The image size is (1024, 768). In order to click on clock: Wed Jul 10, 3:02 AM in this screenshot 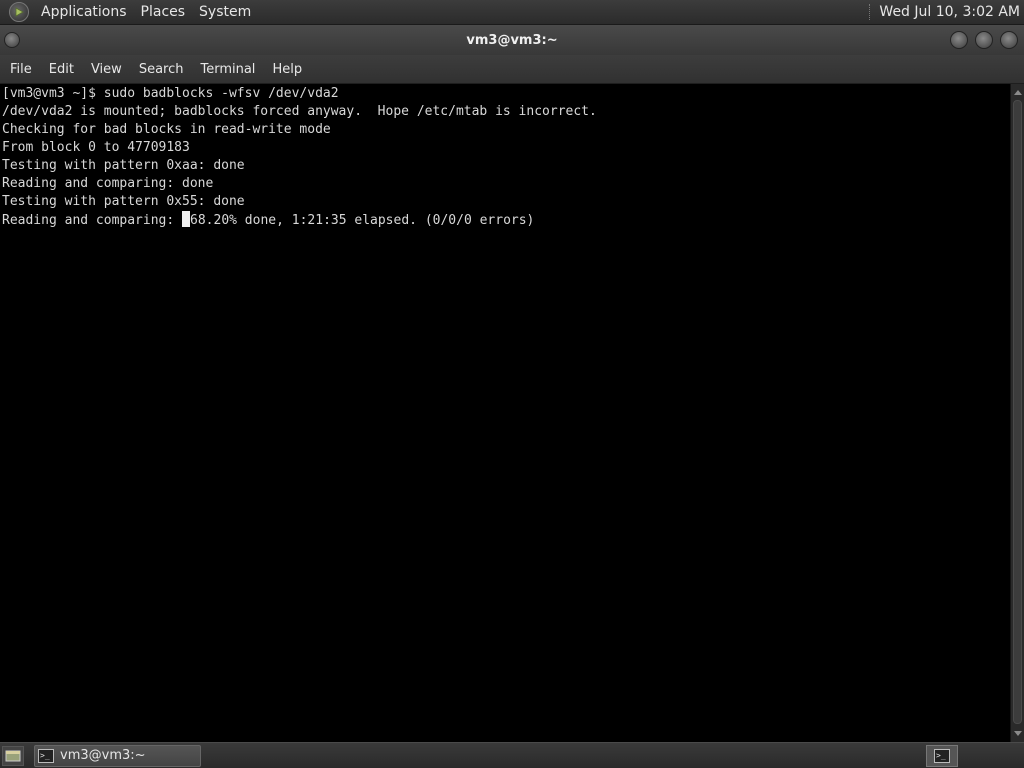, I will do `click(951, 12)`.